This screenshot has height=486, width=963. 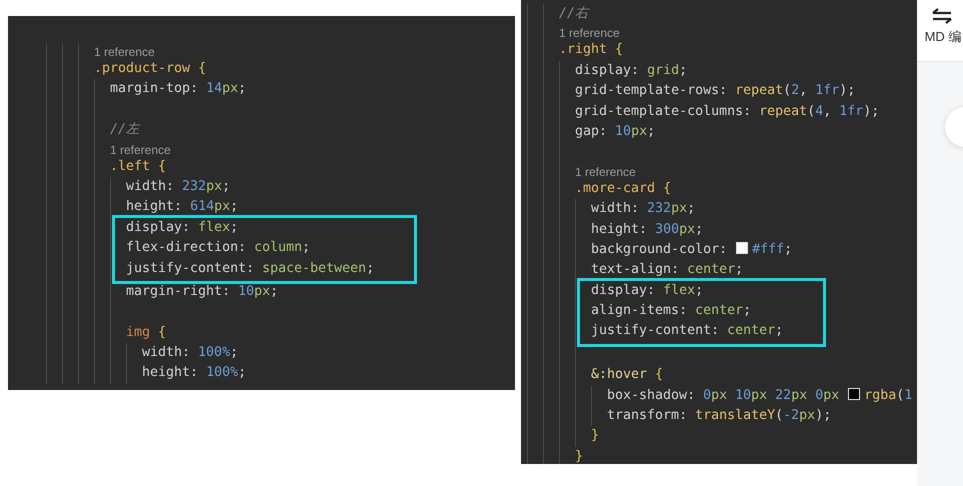 What do you see at coordinates (723, 395) in the screenshot?
I see `code-text: box-shadow: 0px 10px 22px 0px` at bounding box center [723, 395].